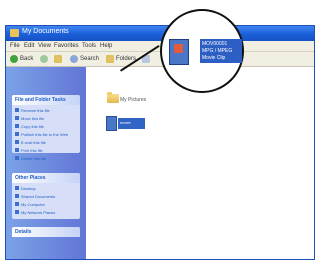 This screenshot has width=323, height=264. What do you see at coordinates (214, 58) in the screenshot?
I see `zoom-line-3: Movie Clip` at bounding box center [214, 58].